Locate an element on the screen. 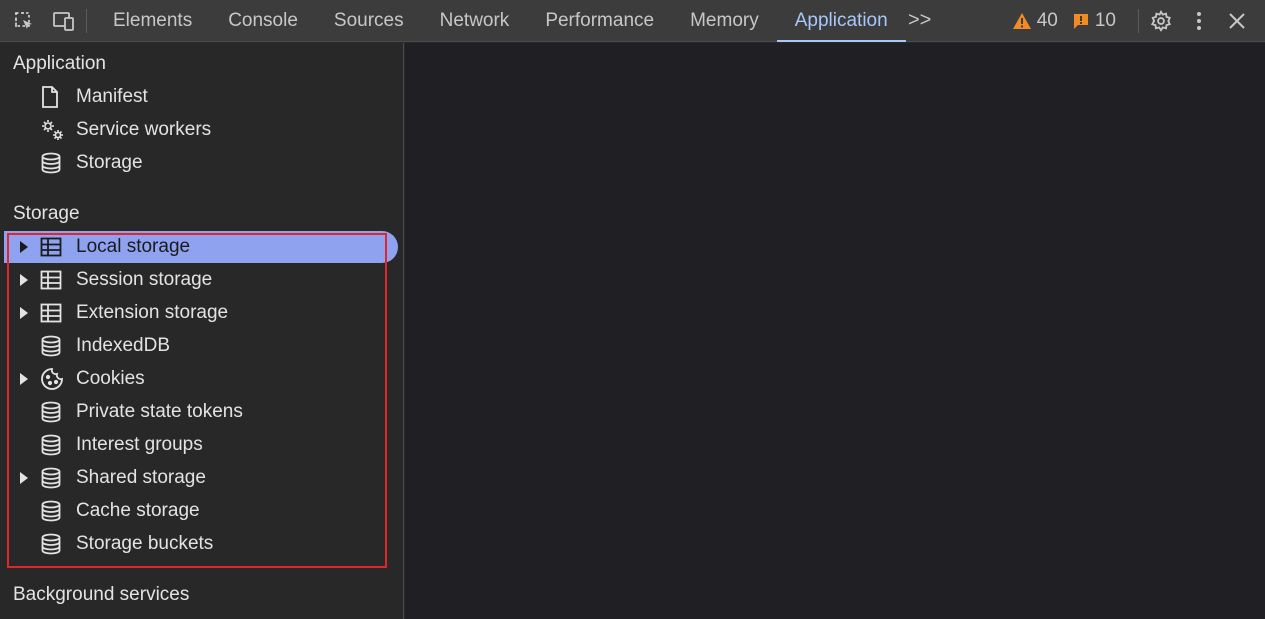 This screenshot has width=1265, height=619. close-icon is located at coordinates (1237, 21).